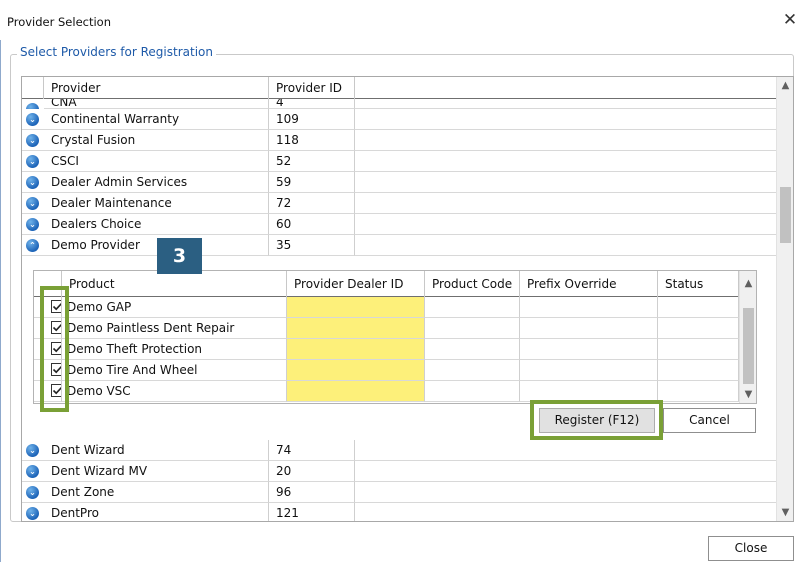 Image resolution: width=801 pixels, height=562 pixels. I want to click on provider-row: ⌄ DentPro 121, so click(400, 512).